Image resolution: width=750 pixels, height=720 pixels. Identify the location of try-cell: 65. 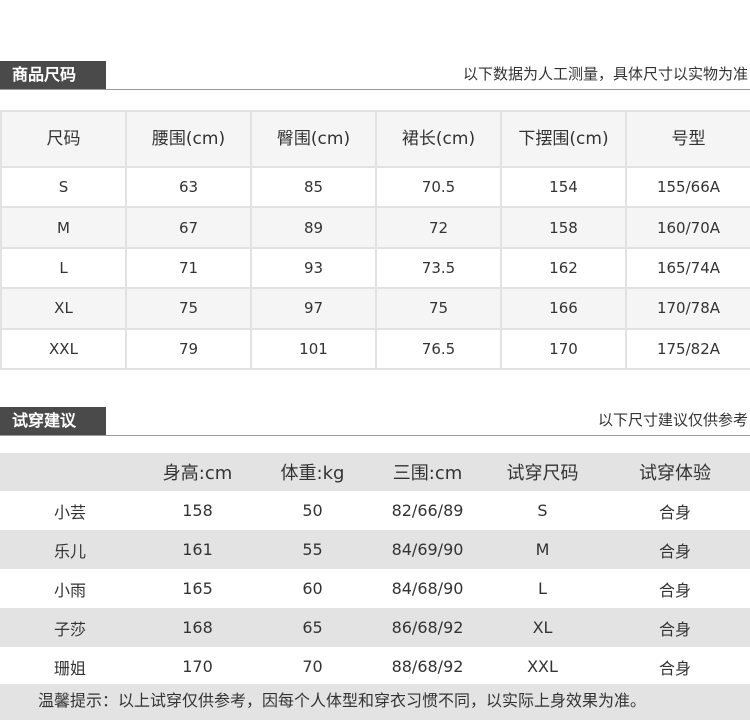
(312, 627).